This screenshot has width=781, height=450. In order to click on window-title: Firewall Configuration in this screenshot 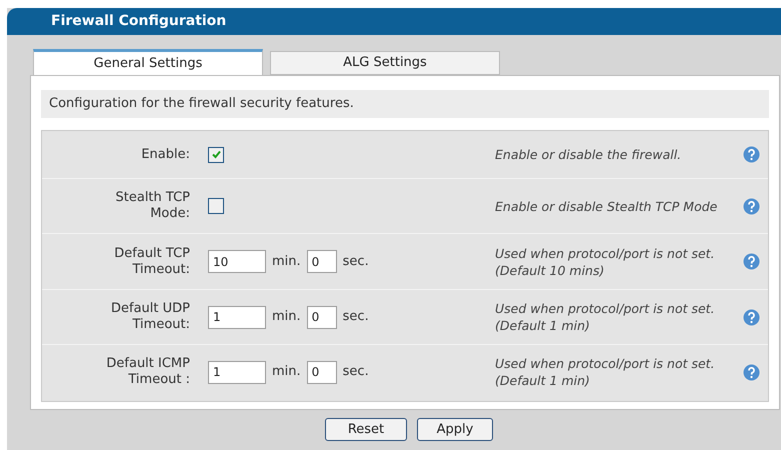, I will do `click(138, 21)`.